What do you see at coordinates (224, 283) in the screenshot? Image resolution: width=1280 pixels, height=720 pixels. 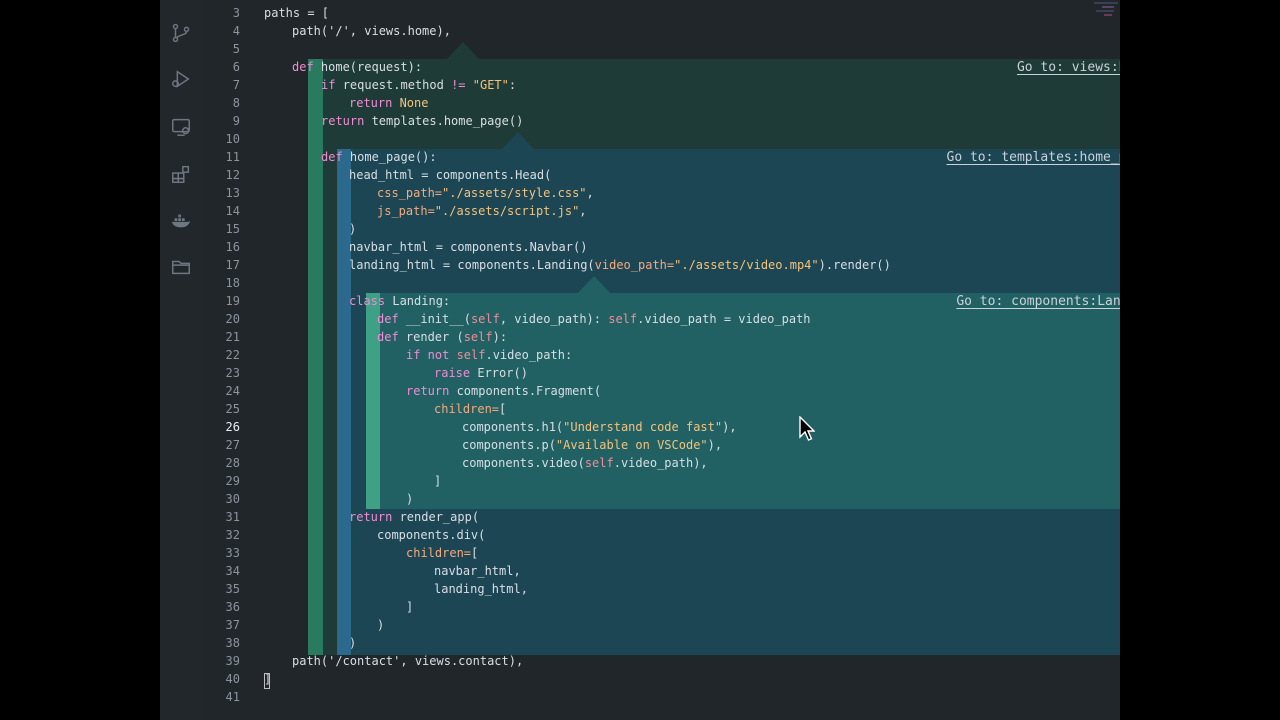 I see `line-number: 18` at bounding box center [224, 283].